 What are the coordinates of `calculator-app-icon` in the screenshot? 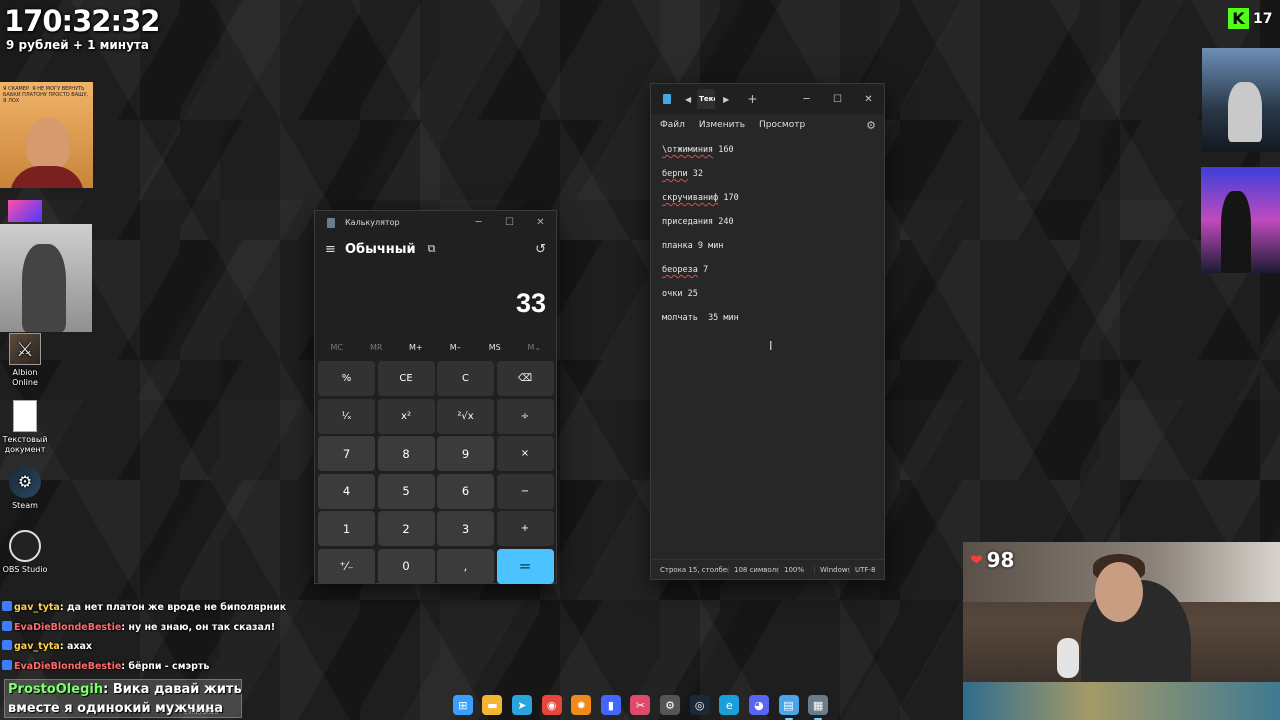 It's located at (331, 222).